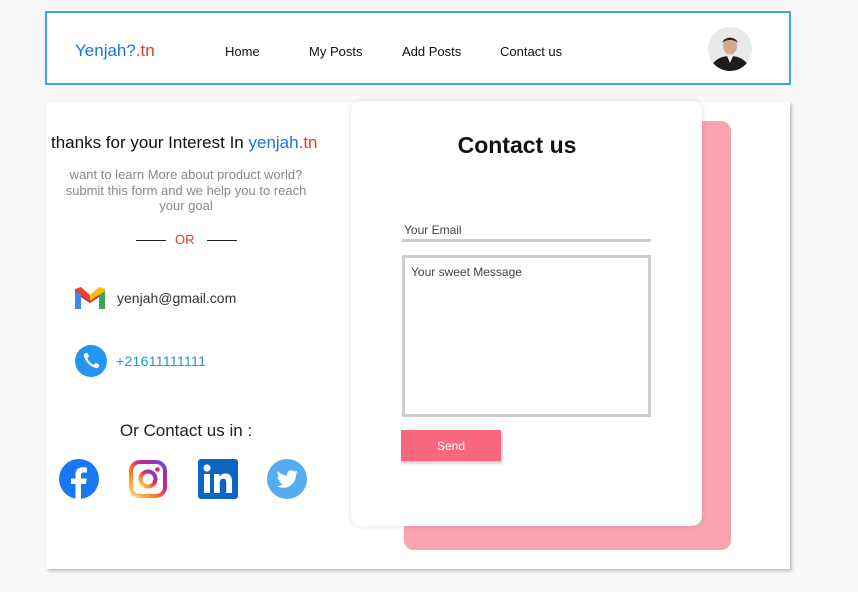 This screenshot has height=592, width=858. Describe the element at coordinates (145, 50) in the screenshot. I see `logo-part2: .tn` at that location.